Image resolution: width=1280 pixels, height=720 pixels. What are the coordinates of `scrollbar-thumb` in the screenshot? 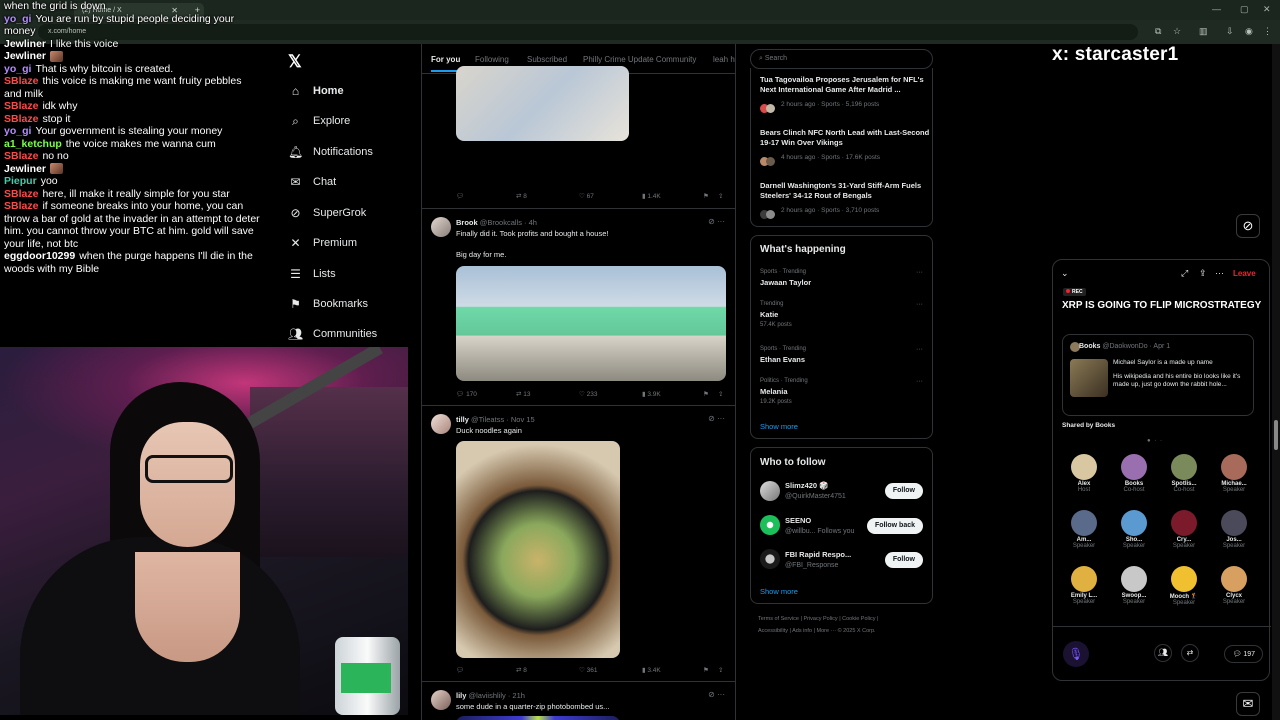 It's located at (1276, 435).